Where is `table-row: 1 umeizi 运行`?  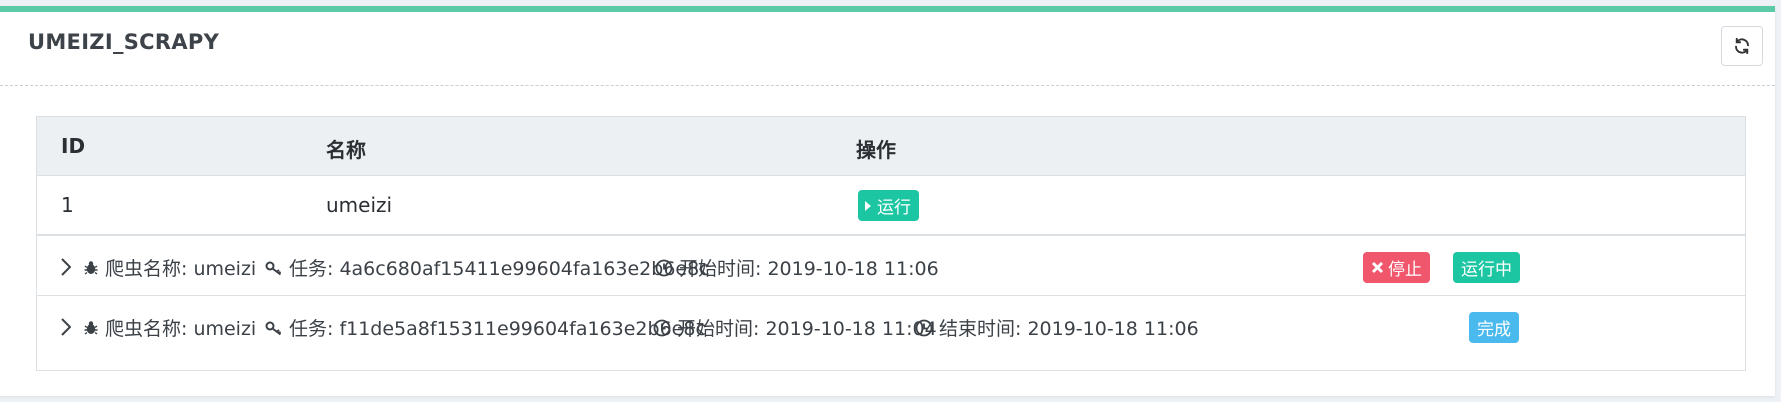
table-row: 1 umeizi 运行 is located at coordinates (891, 206).